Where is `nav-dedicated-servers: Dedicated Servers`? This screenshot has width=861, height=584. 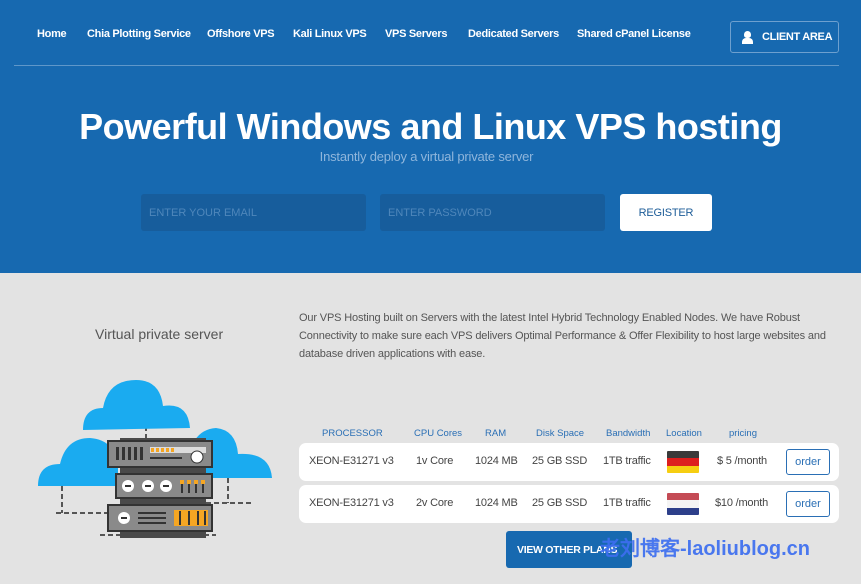
nav-dedicated-servers: Dedicated Servers is located at coordinates (513, 34).